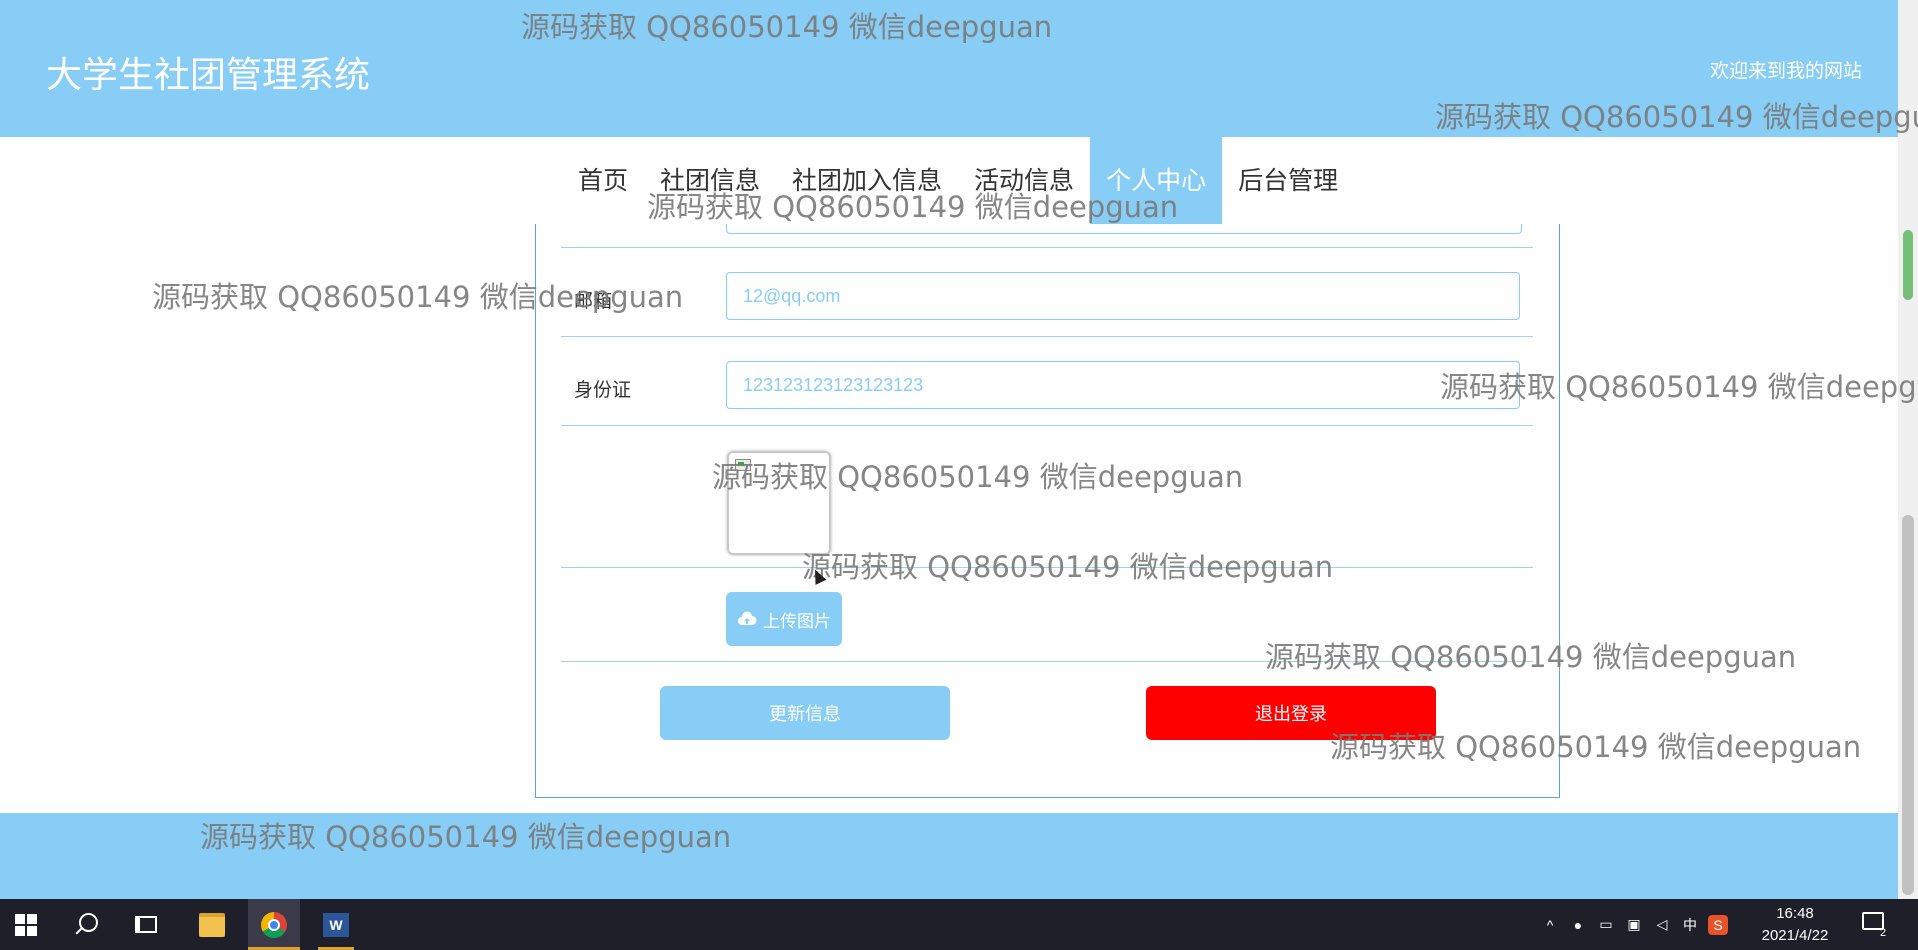  What do you see at coordinates (743, 465) in the screenshot?
I see `broken-image-icon` at bounding box center [743, 465].